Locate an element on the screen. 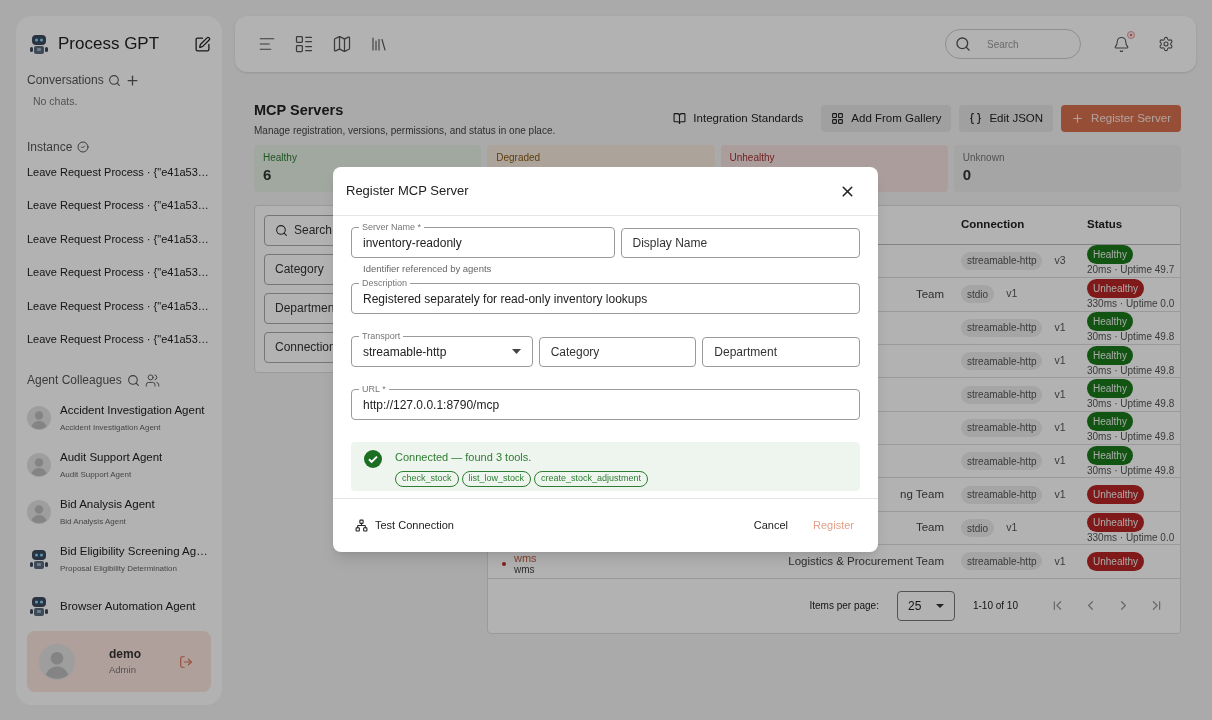 This screenshot has width=1212, height=720. agent-role: Audit Support Agent is located at coordinates (96, 475).